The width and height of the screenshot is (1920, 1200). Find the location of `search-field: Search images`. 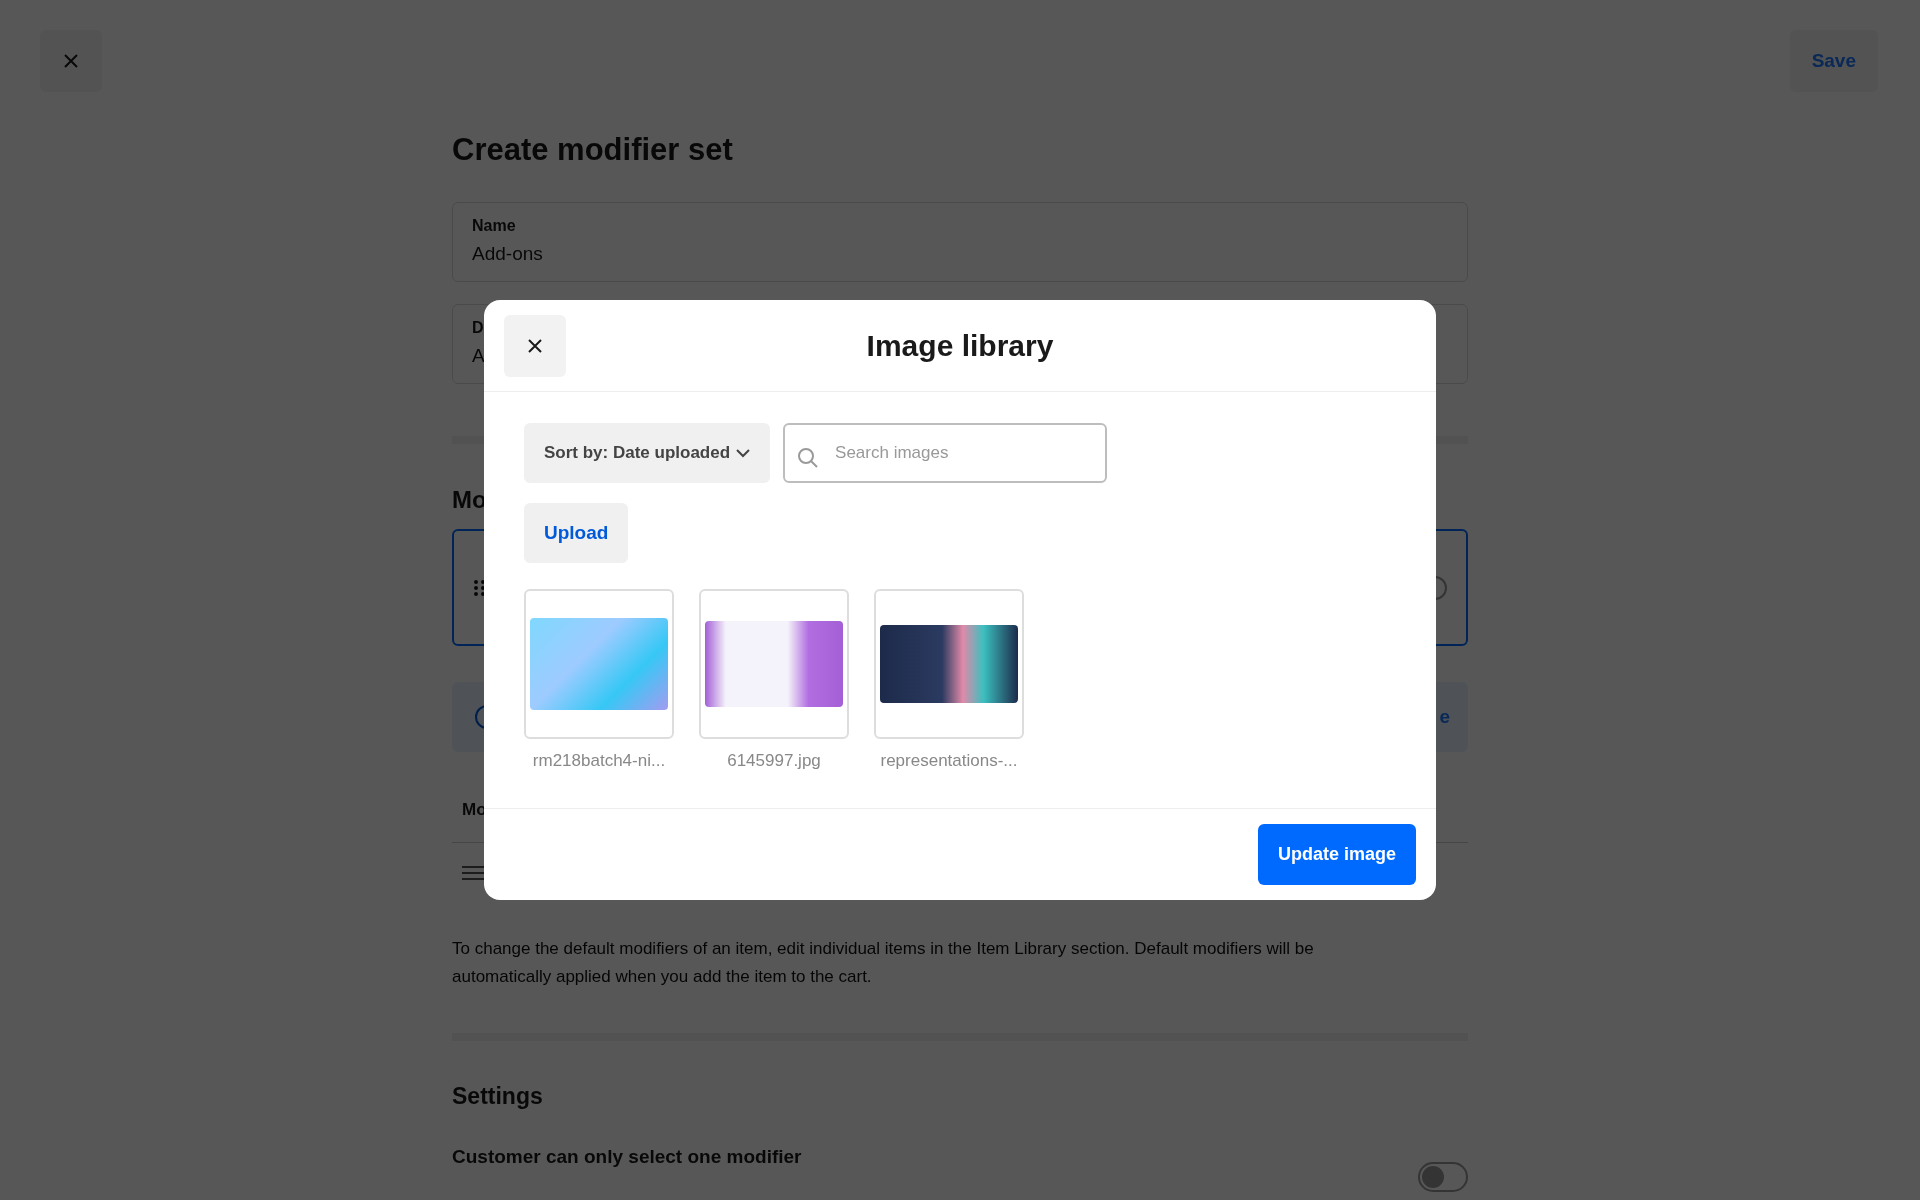

search-field: Search images is located at coordinates (945, 453).